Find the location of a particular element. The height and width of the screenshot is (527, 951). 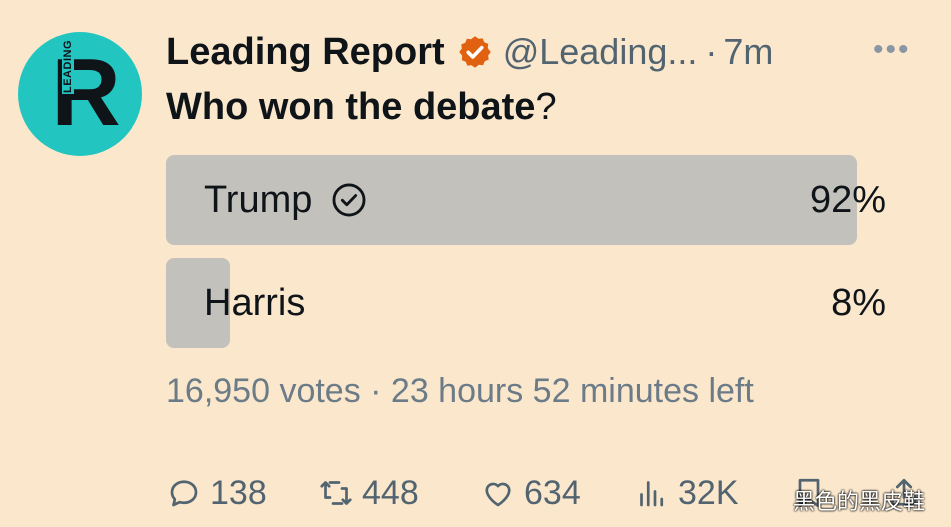

reply-icon is located at coordinates (184, 493).